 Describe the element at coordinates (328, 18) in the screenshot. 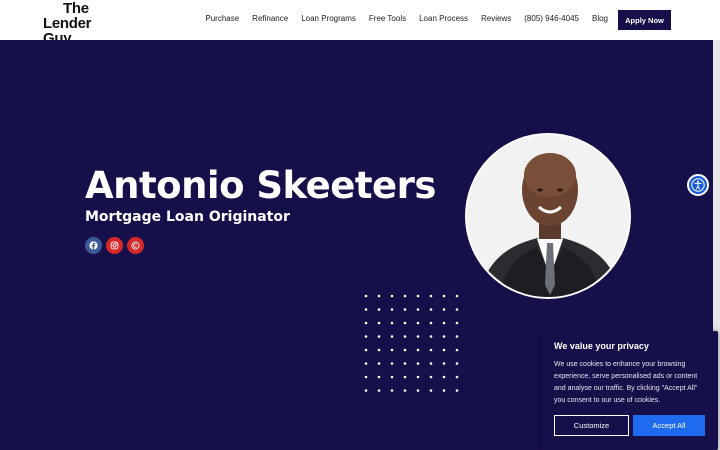

I see `nav-item-loan-programs: Loan Programs` at that location.